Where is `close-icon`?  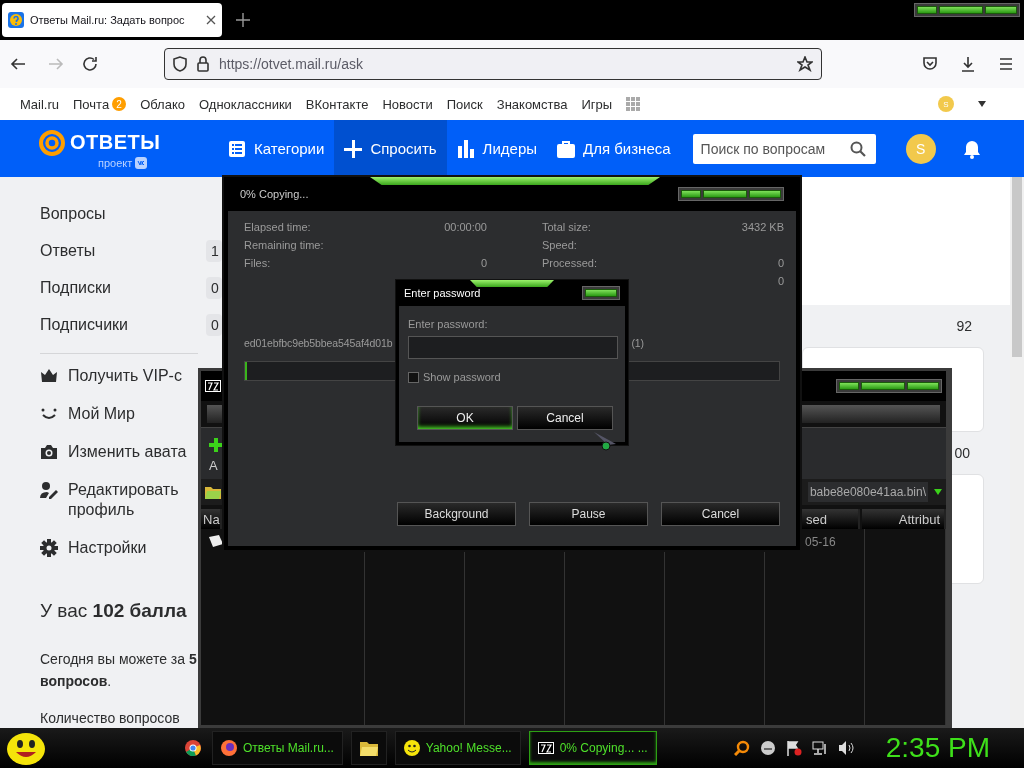 close-icon is located at coordinates (211, 20).